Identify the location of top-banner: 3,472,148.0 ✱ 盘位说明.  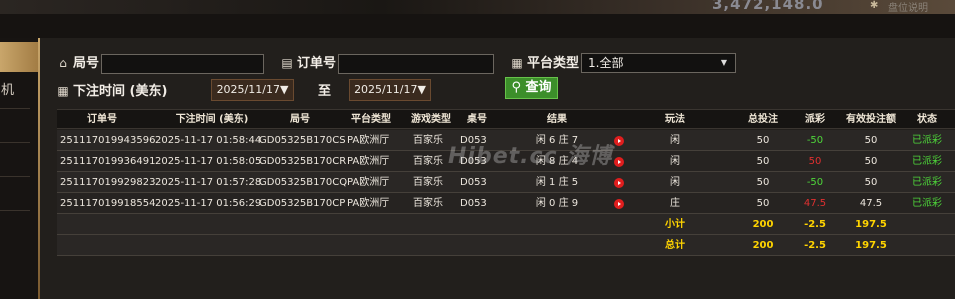
(477, 7).